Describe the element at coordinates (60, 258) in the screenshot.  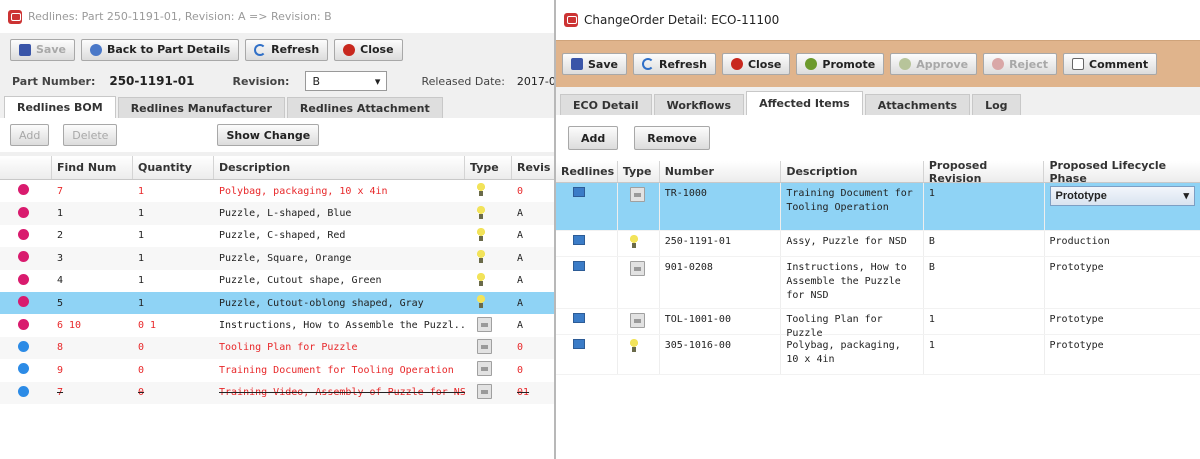
I see `cell-find-num: 3` at that location.